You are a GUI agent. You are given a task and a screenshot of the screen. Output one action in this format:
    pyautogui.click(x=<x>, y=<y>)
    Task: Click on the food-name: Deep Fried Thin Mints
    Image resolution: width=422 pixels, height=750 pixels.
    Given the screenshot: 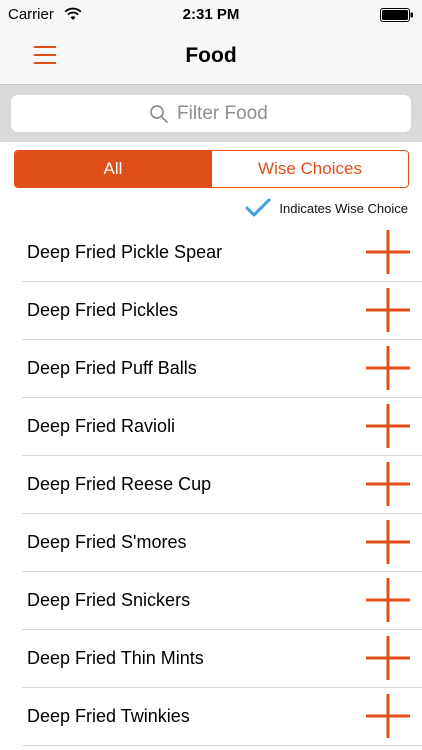 What is the action you would take?
    pyautogui.click(x=115, y=658)
    